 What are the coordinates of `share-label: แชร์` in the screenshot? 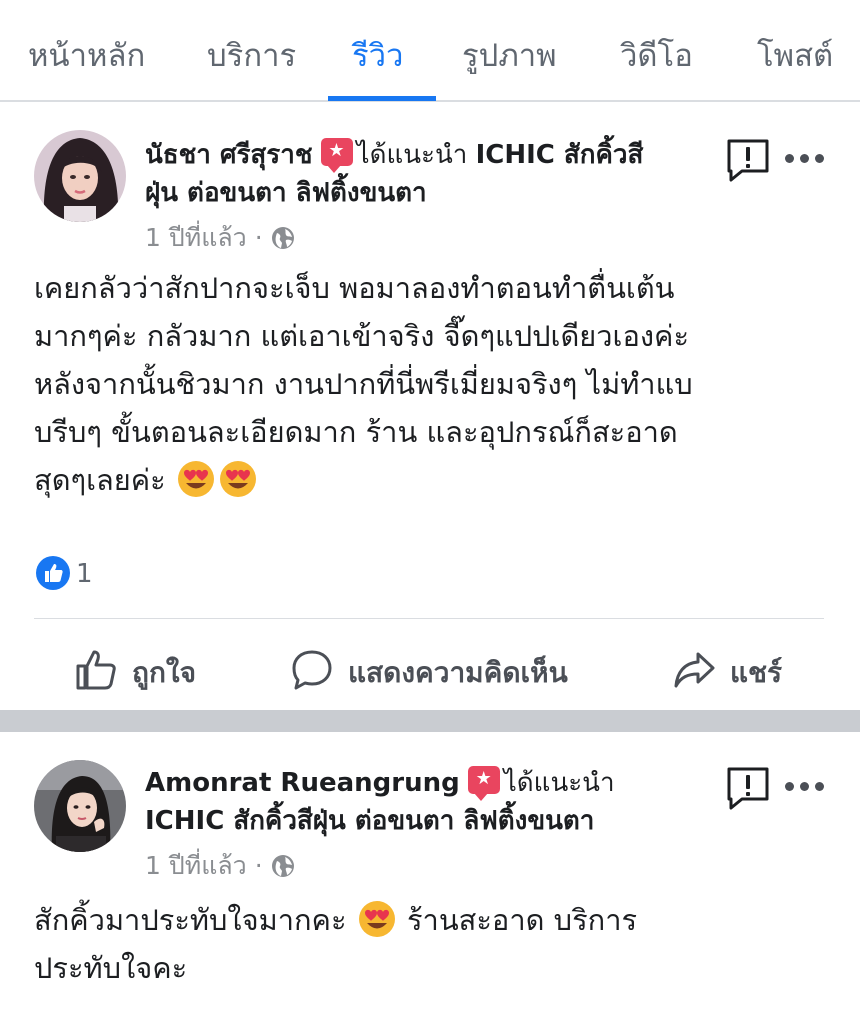 It's located at (756, 672).